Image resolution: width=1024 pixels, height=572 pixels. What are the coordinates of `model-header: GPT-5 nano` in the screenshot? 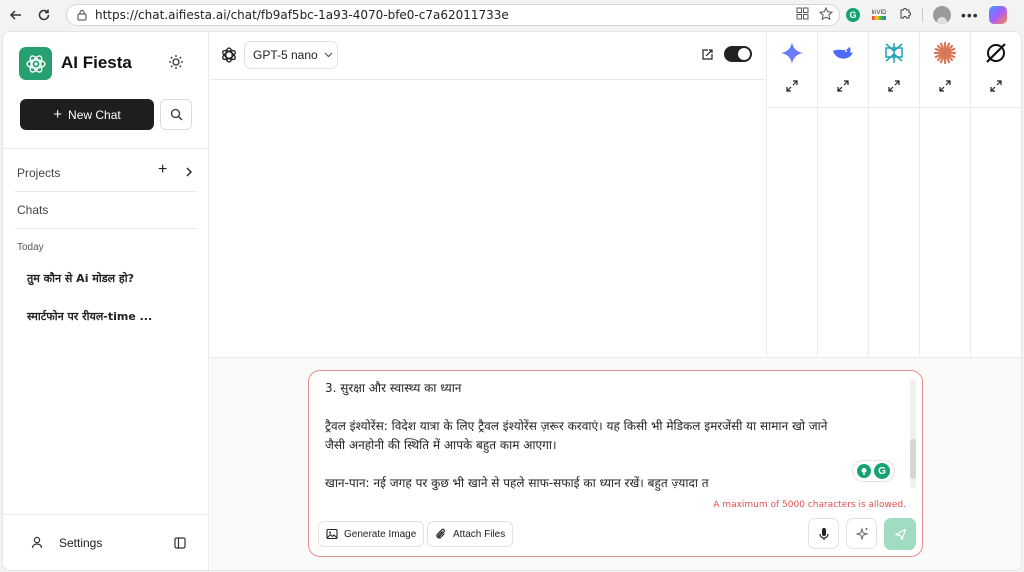 It's located at (488, 56).